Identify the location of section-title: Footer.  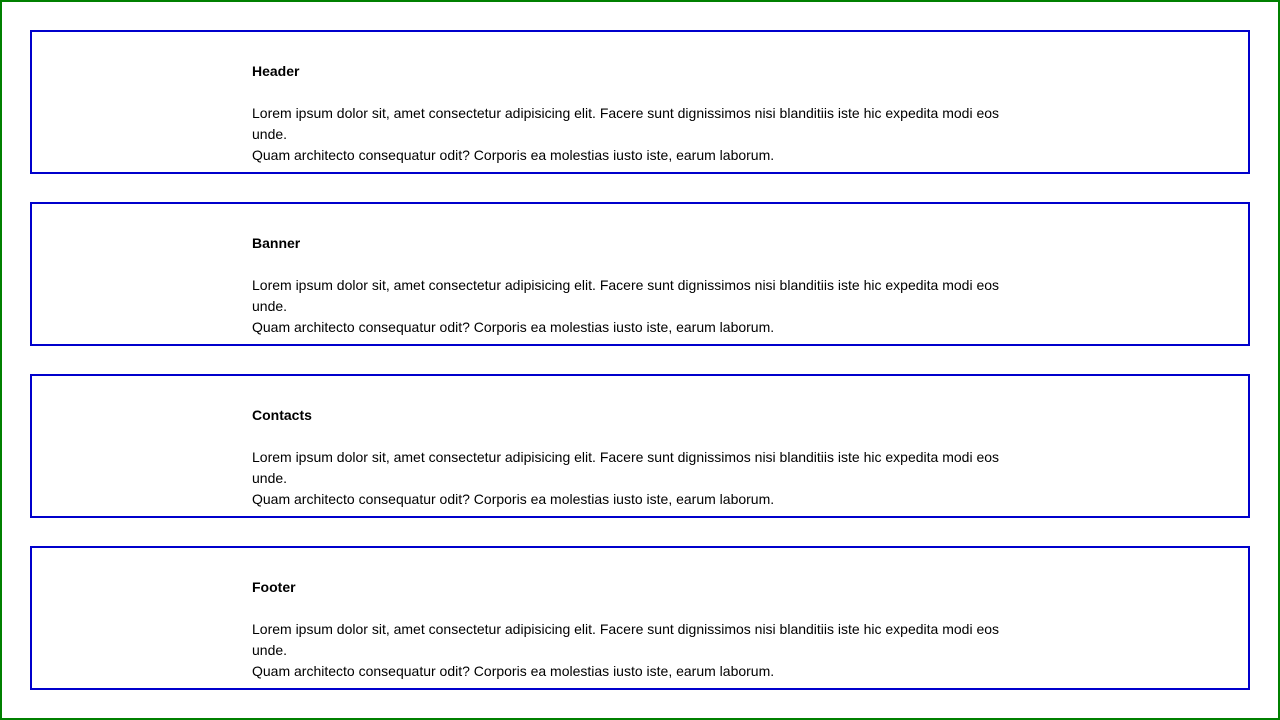
(274, 587).